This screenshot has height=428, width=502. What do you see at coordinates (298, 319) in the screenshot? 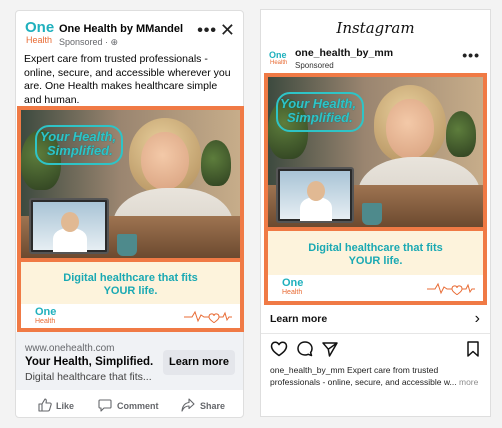
I see `learn-more-link: Learn more` at bounding box center [298, 319].